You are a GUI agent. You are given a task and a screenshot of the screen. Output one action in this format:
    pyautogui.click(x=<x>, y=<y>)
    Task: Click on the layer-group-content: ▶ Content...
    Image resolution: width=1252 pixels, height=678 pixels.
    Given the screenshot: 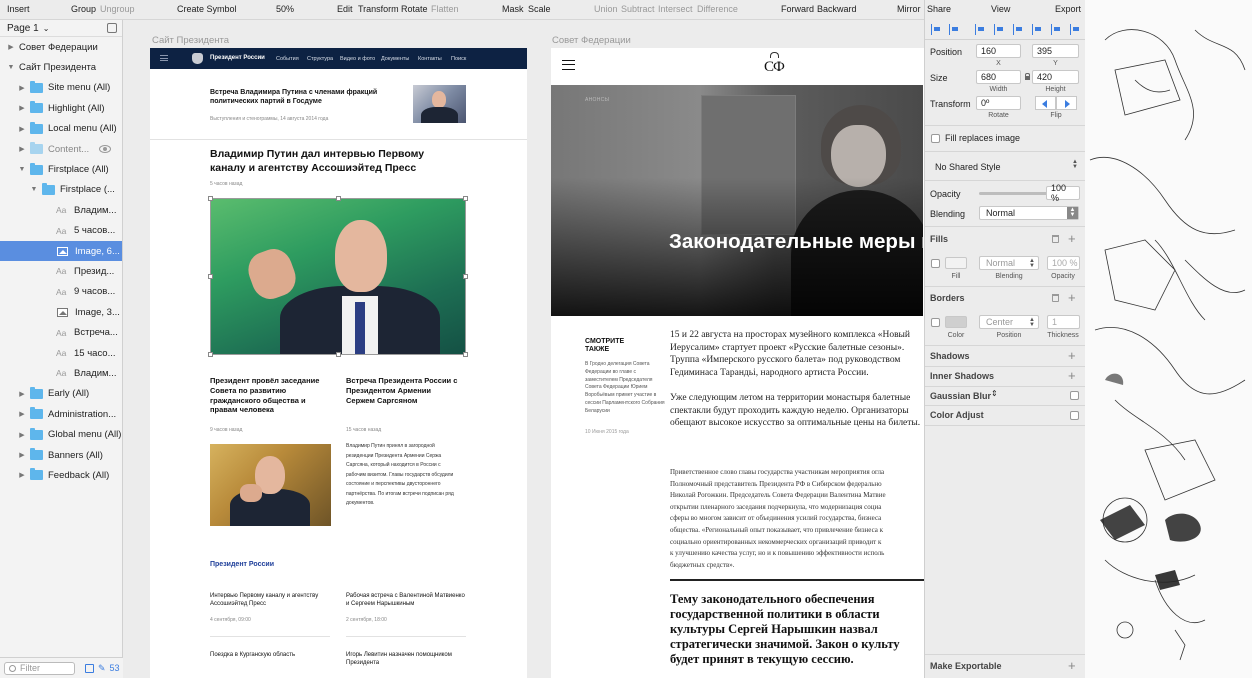 What is the action you would take?
    pyautogui.click(x=61, y=149)
    